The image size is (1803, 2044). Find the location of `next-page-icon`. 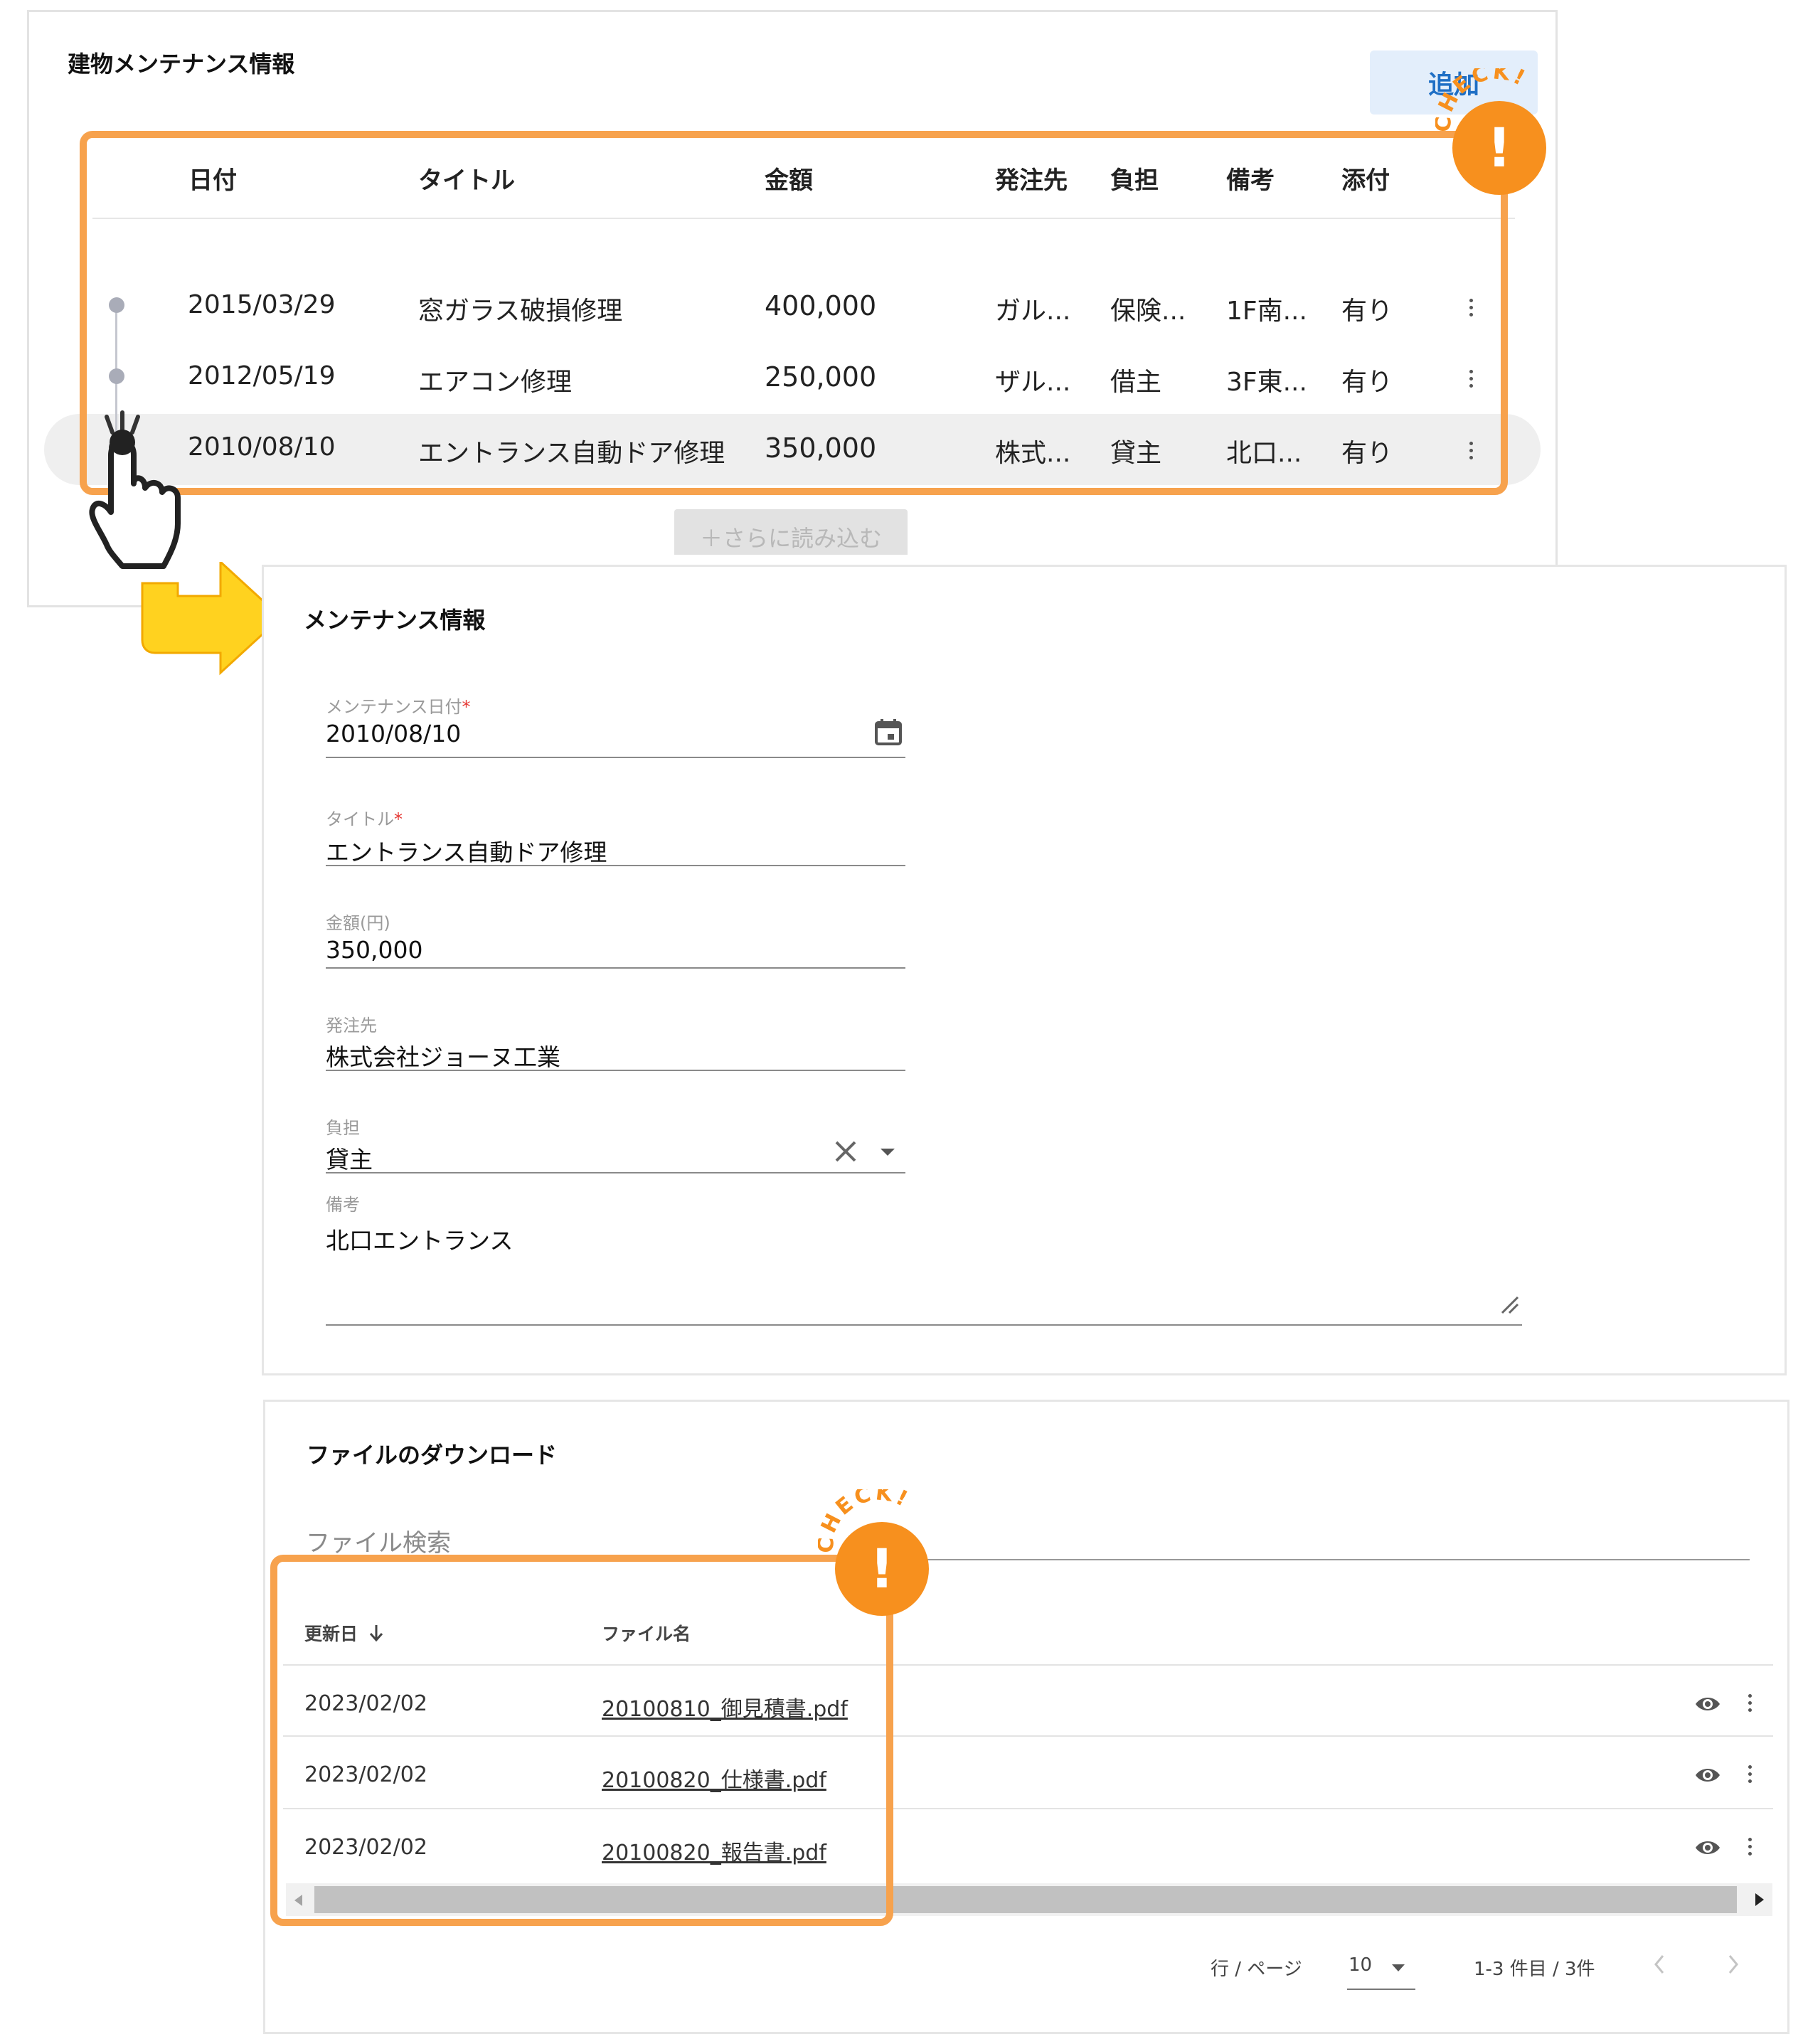

next-page-icon is located at coordinates (1734, 1964).